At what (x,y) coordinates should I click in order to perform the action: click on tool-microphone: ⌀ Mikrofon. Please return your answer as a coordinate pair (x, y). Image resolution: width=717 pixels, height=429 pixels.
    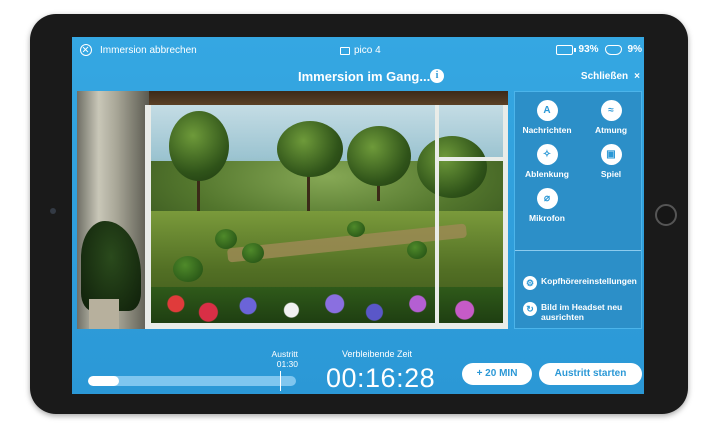
    Looking at the image, I should click on (547, 205).